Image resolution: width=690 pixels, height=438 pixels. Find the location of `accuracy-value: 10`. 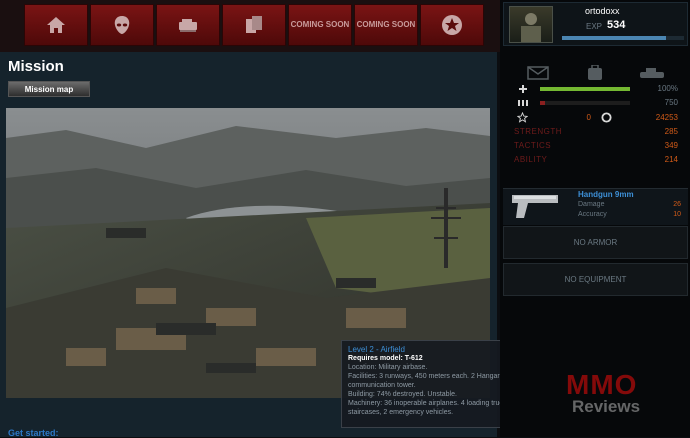

accuracy-value: 10 is located at coordinates (677, 214).